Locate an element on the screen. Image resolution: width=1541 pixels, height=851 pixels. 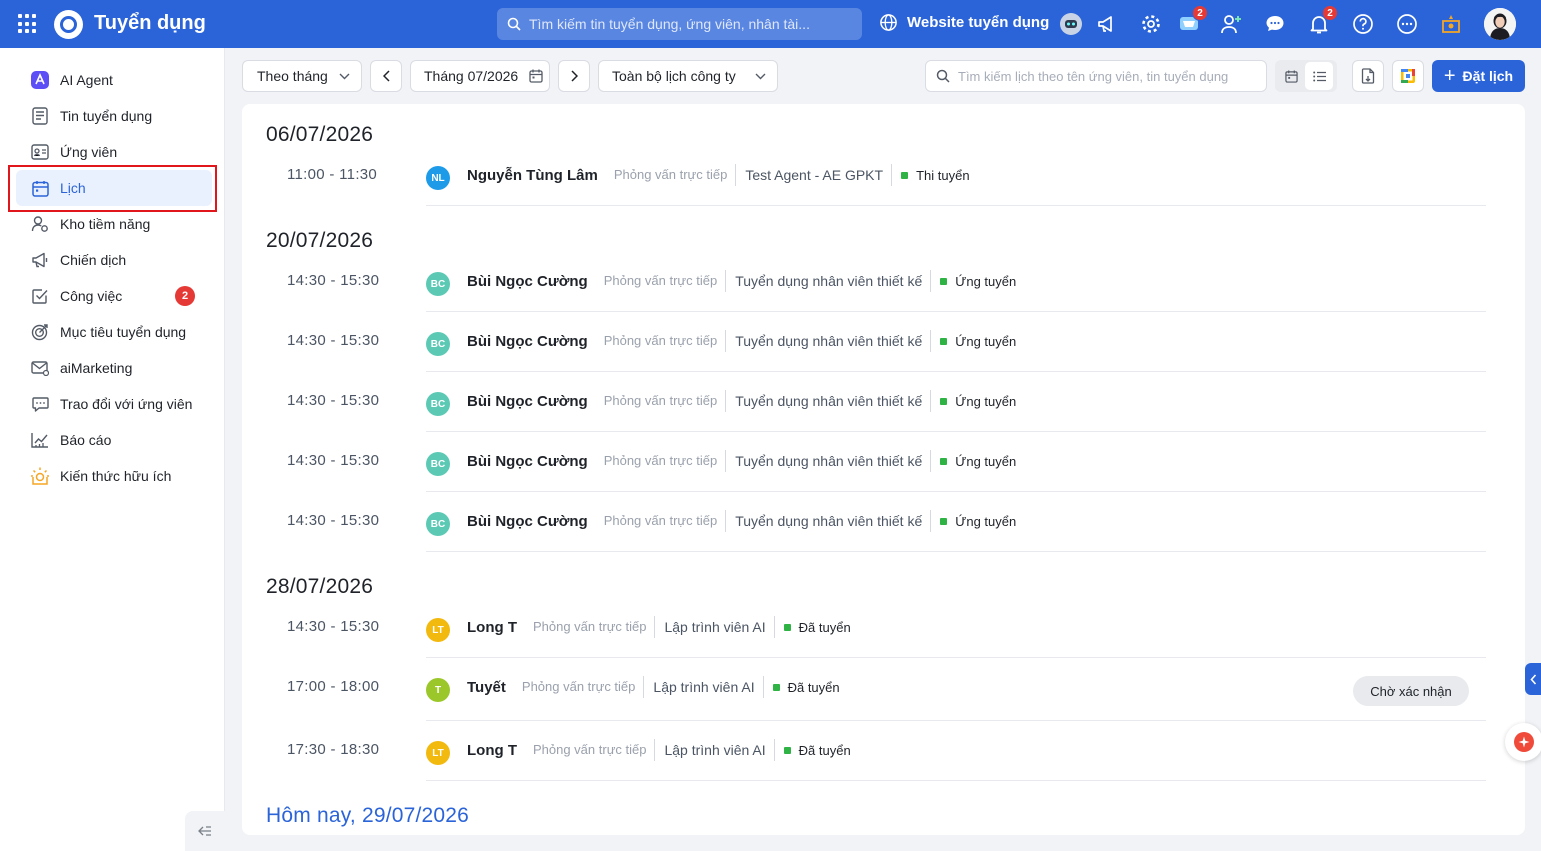
export-button is located at coordinates (1368, 76).